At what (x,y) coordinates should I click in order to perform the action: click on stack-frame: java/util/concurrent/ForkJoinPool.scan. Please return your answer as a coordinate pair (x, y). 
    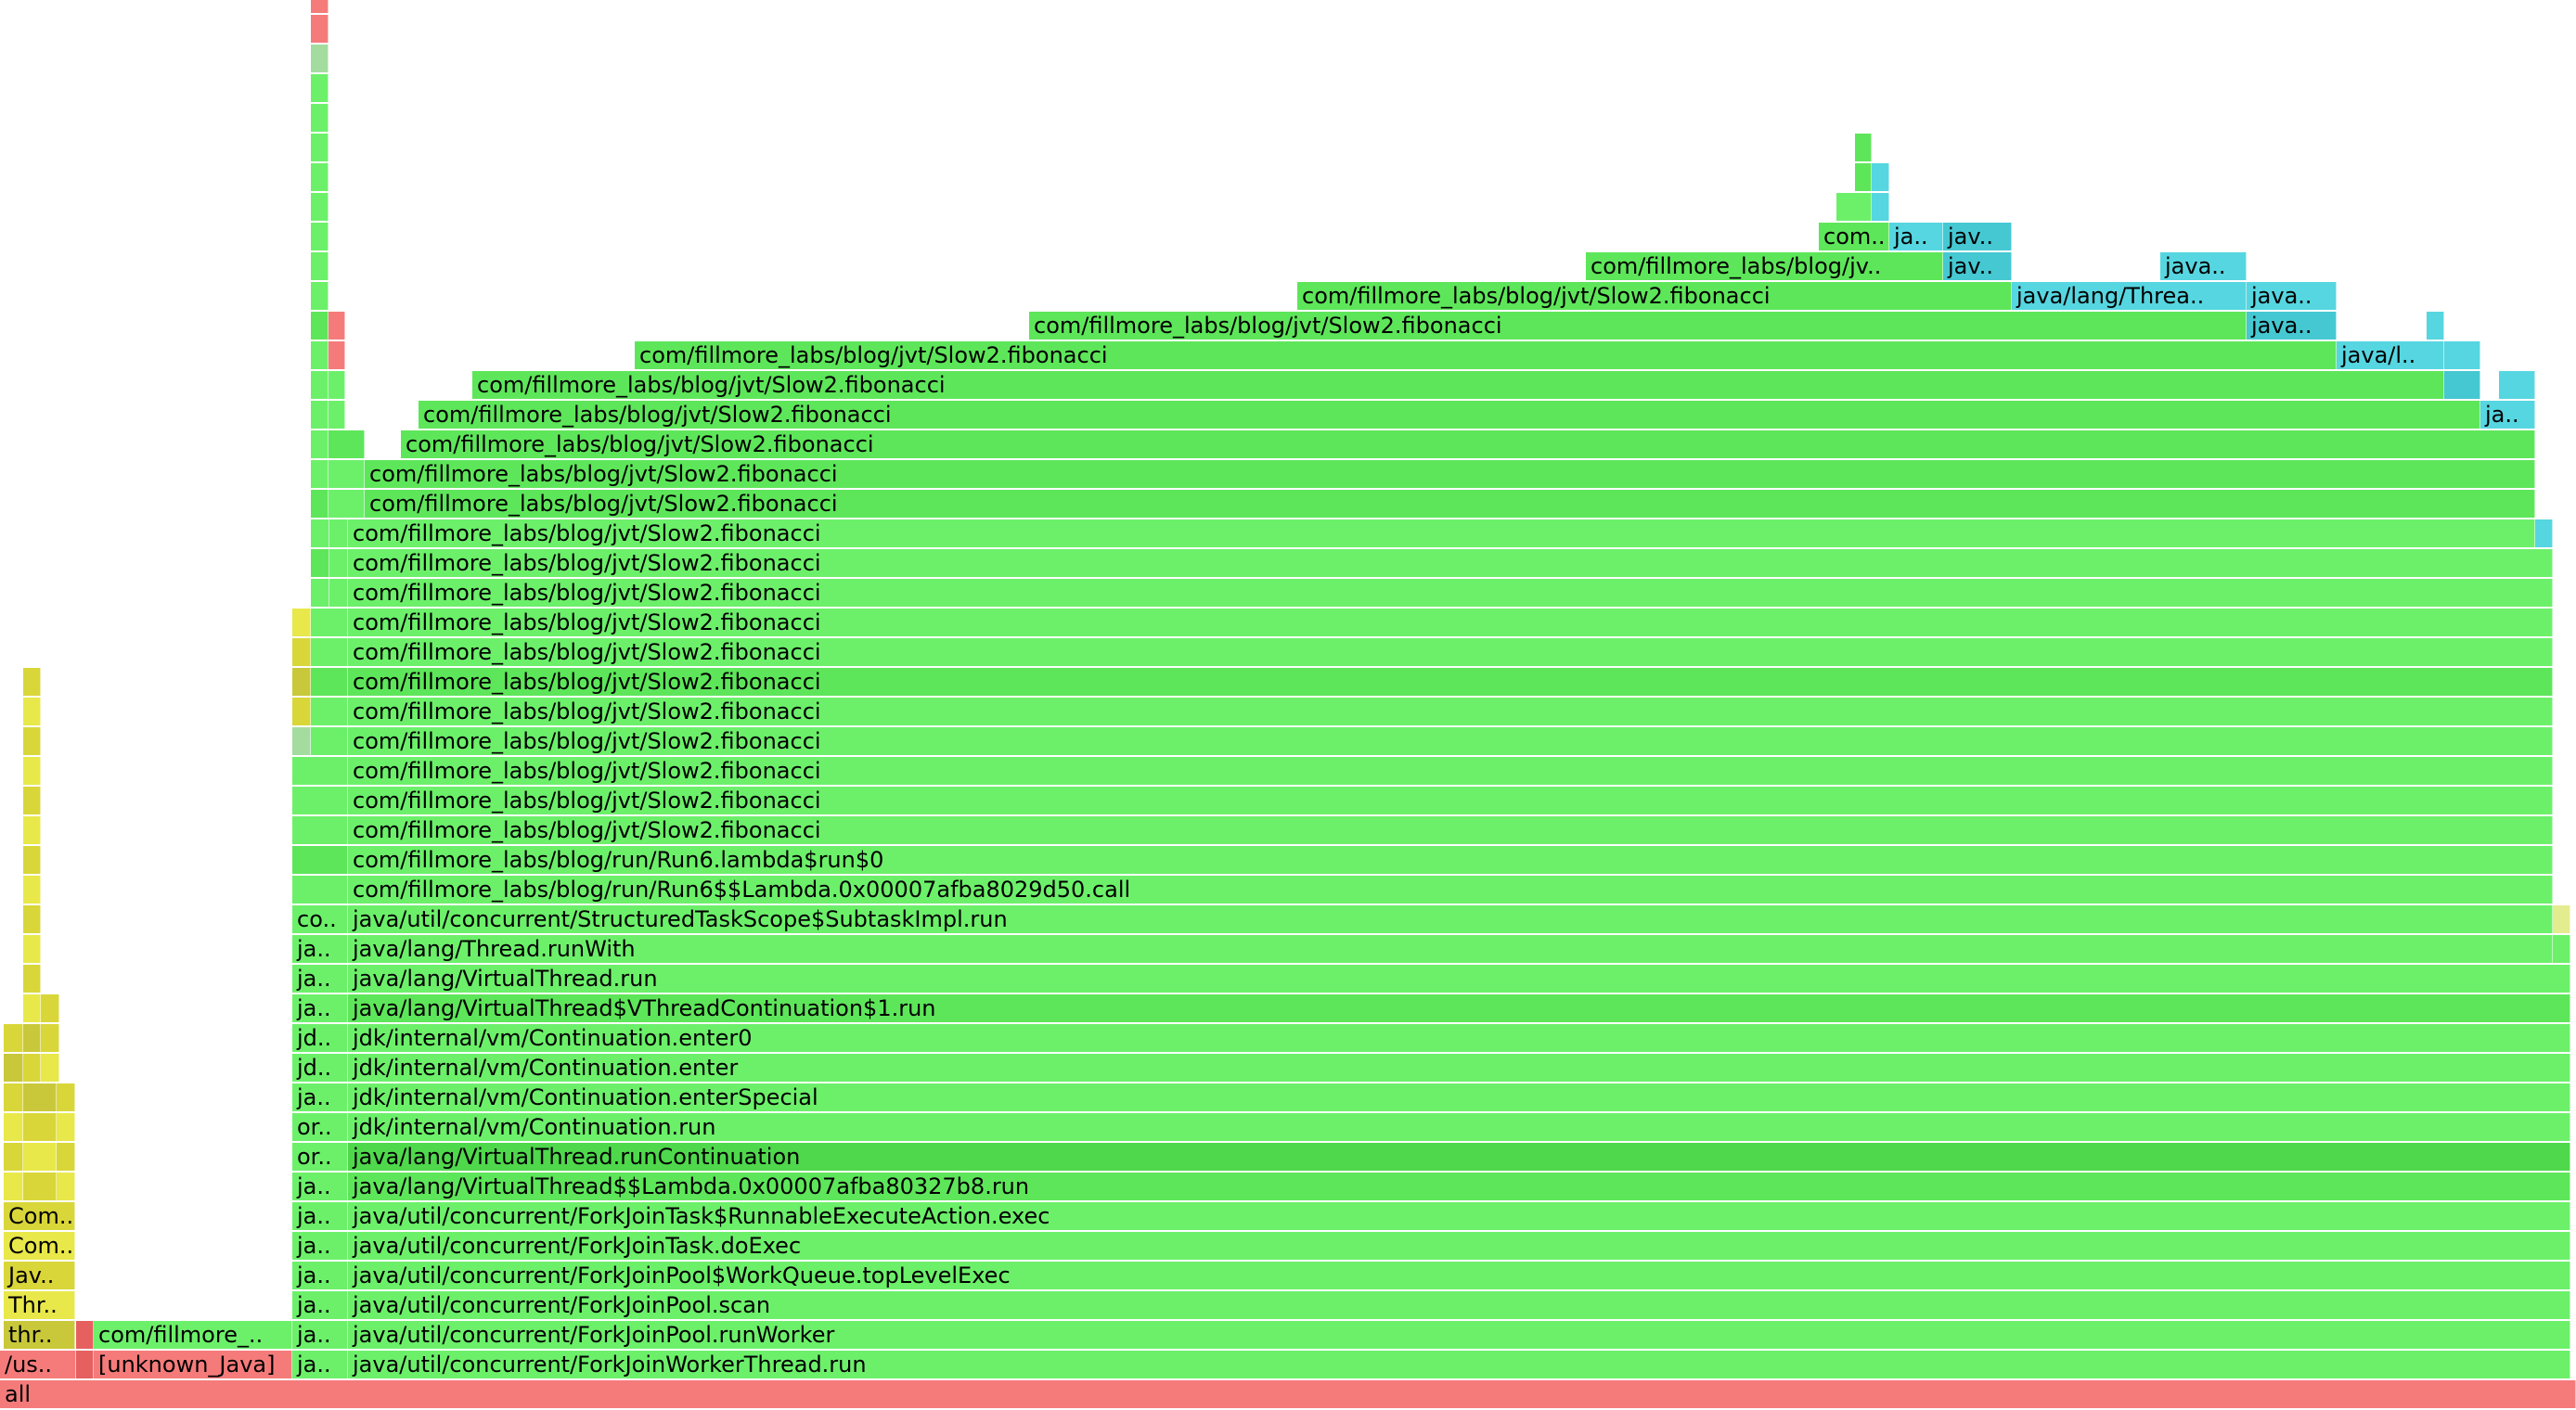
    Looking at the image, I should click on (1459, 1305).